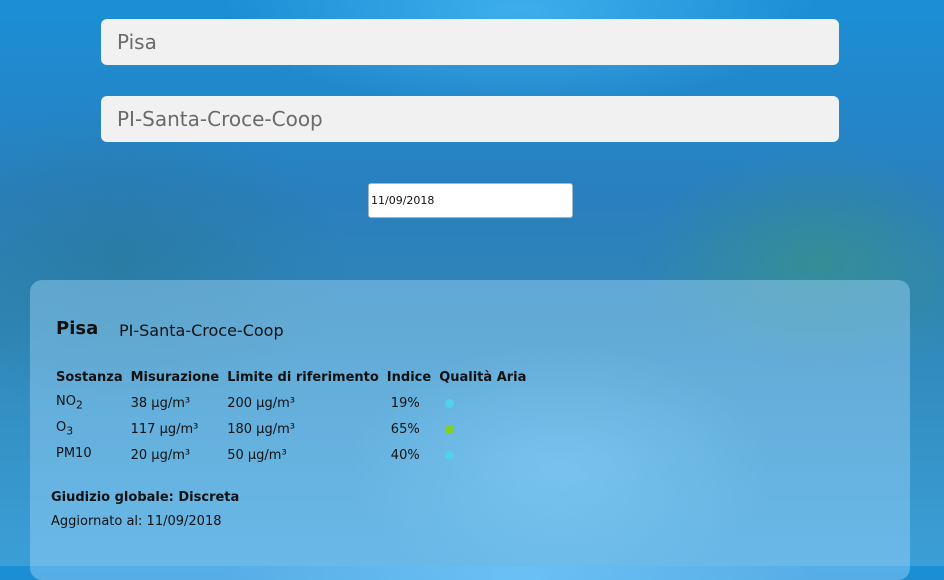 The width and height of the screenshot is (944, 580). I want to click on limit-cell: 200 µg/m³, so click(261, 403).